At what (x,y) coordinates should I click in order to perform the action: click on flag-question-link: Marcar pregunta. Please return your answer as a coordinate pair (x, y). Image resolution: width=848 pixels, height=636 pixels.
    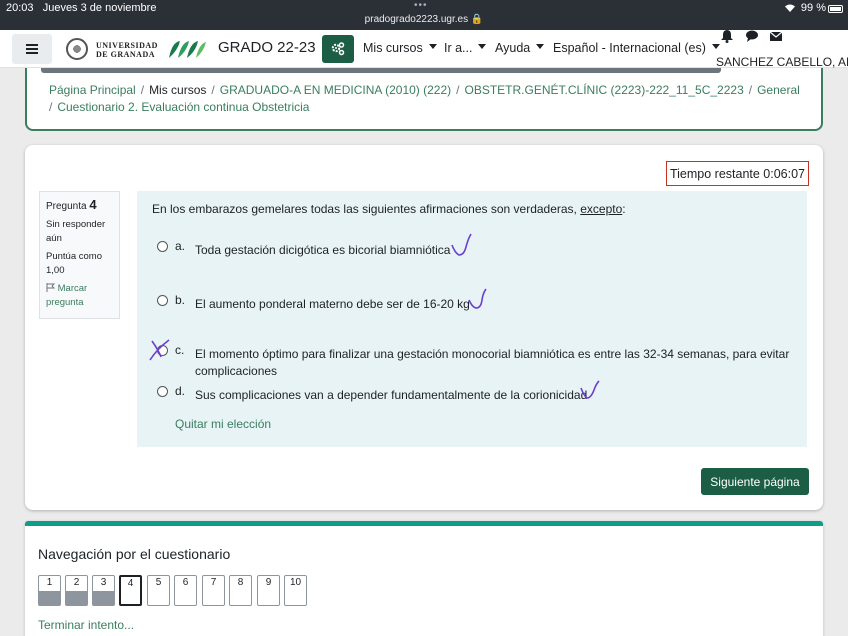
    Looking at the image, I should click on (79, 296).